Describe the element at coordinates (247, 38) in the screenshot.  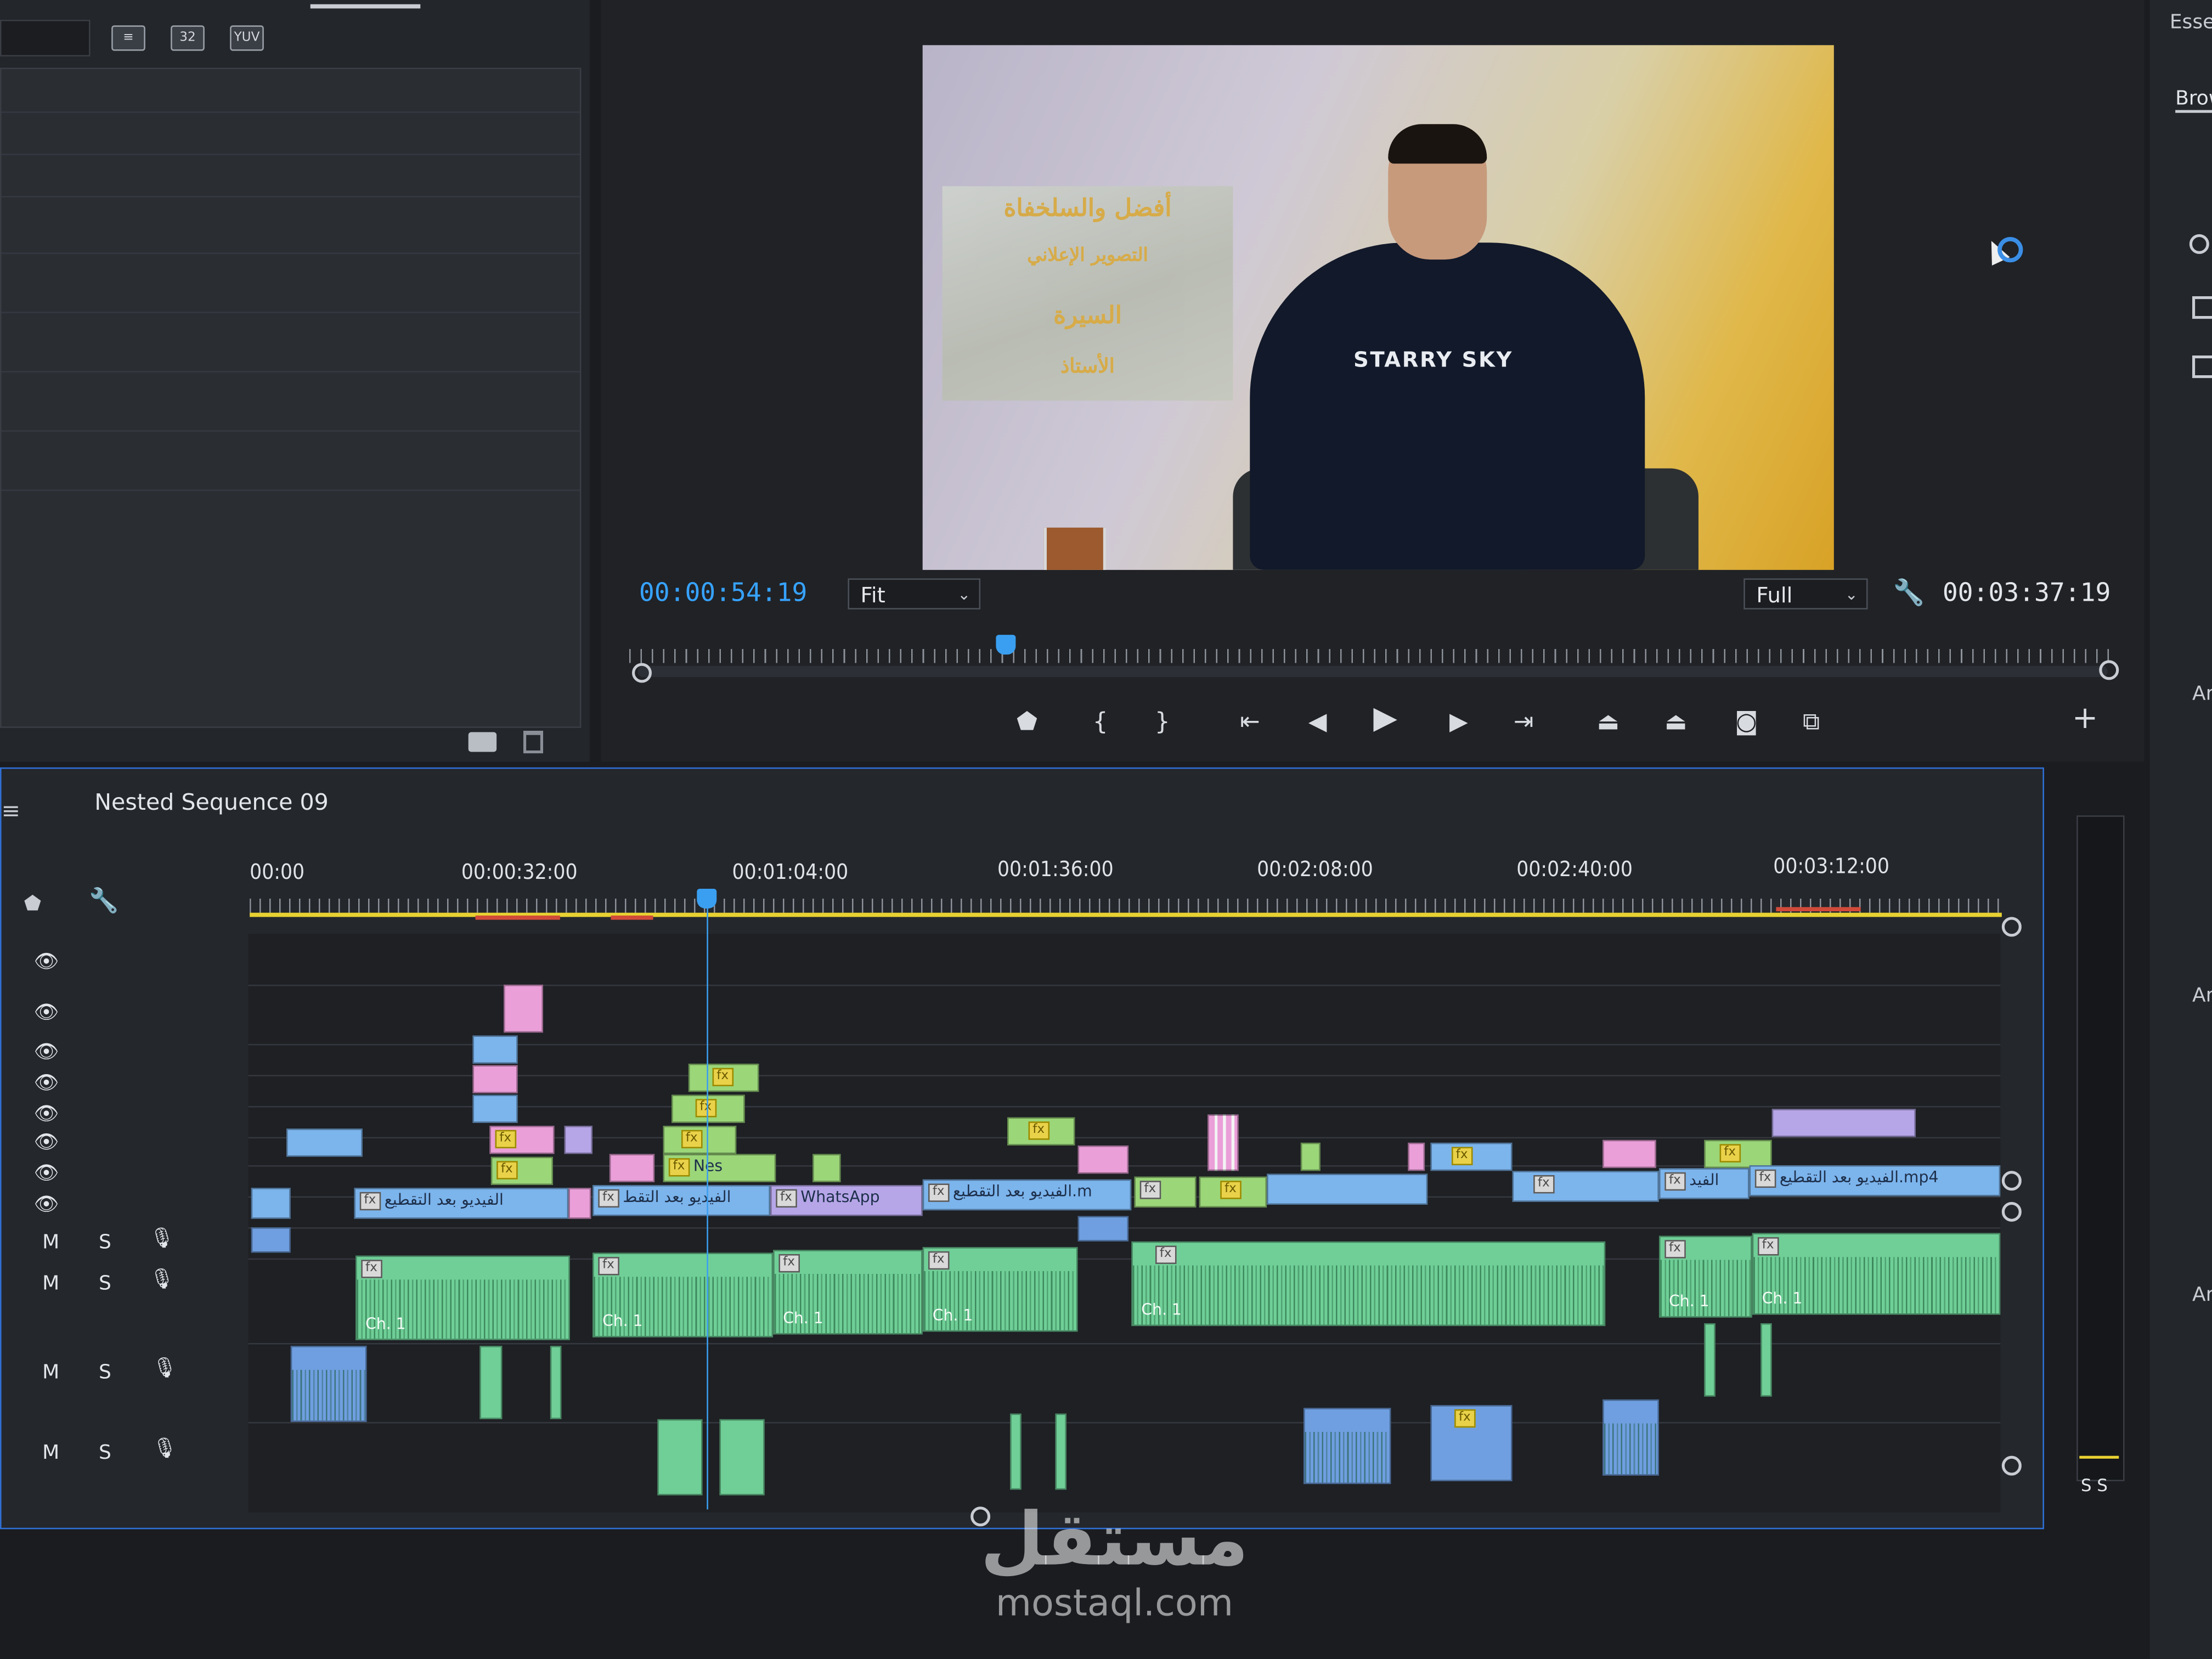
I see `yuv-icon: YUV` at that location.